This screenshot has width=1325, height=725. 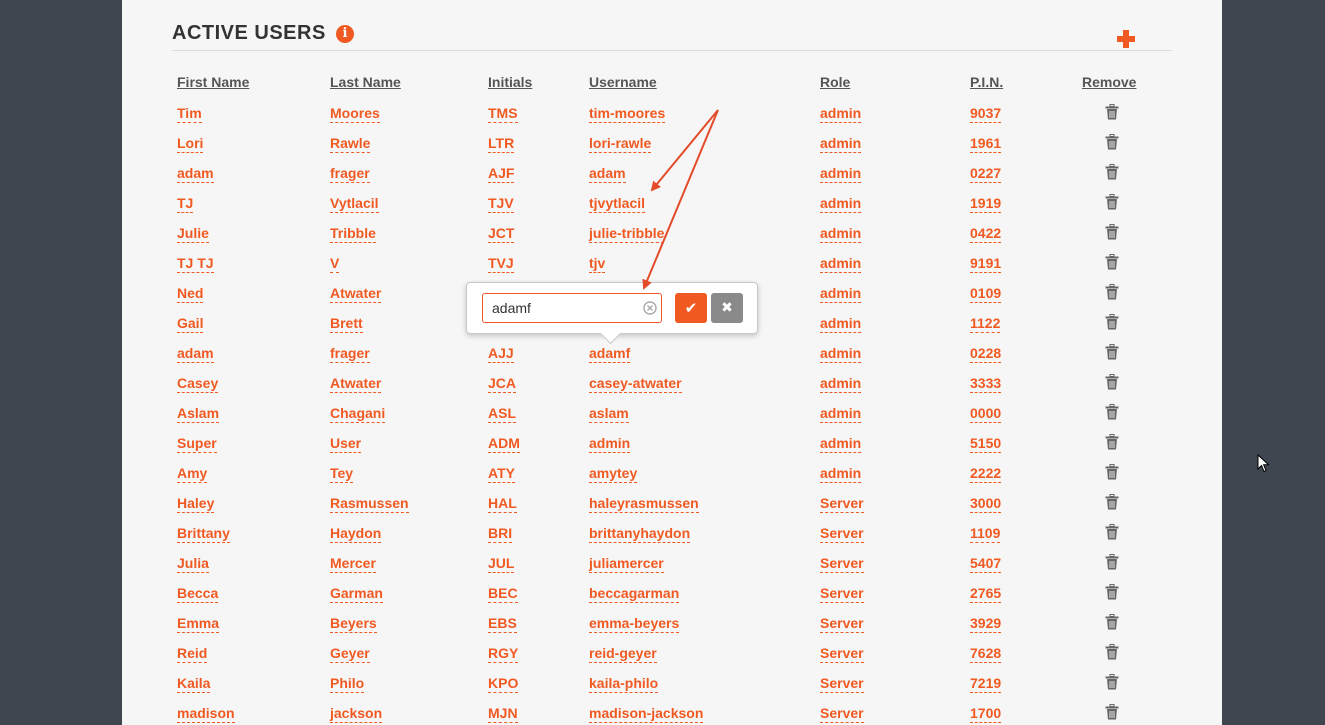 I want to click on cell-initials: TVJ, so click(x=501, y=263).